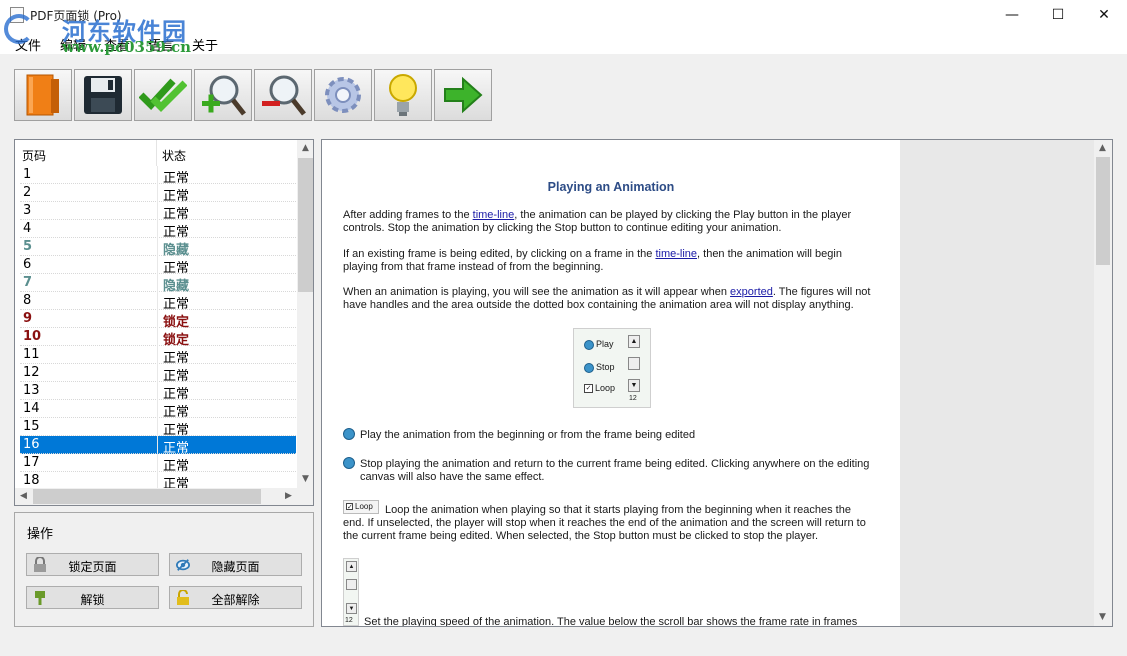 This screenshot has width=1127, height=656. I want to click on list-item: 4 正常, so click(158, 230).